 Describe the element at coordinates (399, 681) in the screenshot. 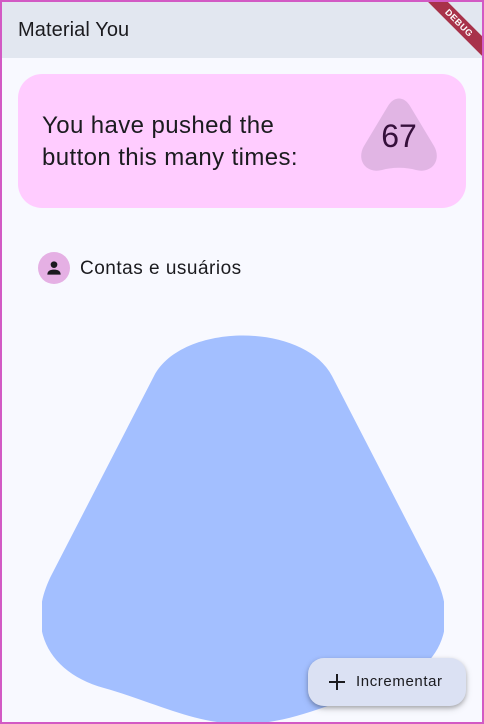

I see `increment-button-label: Incrementar` at that location.